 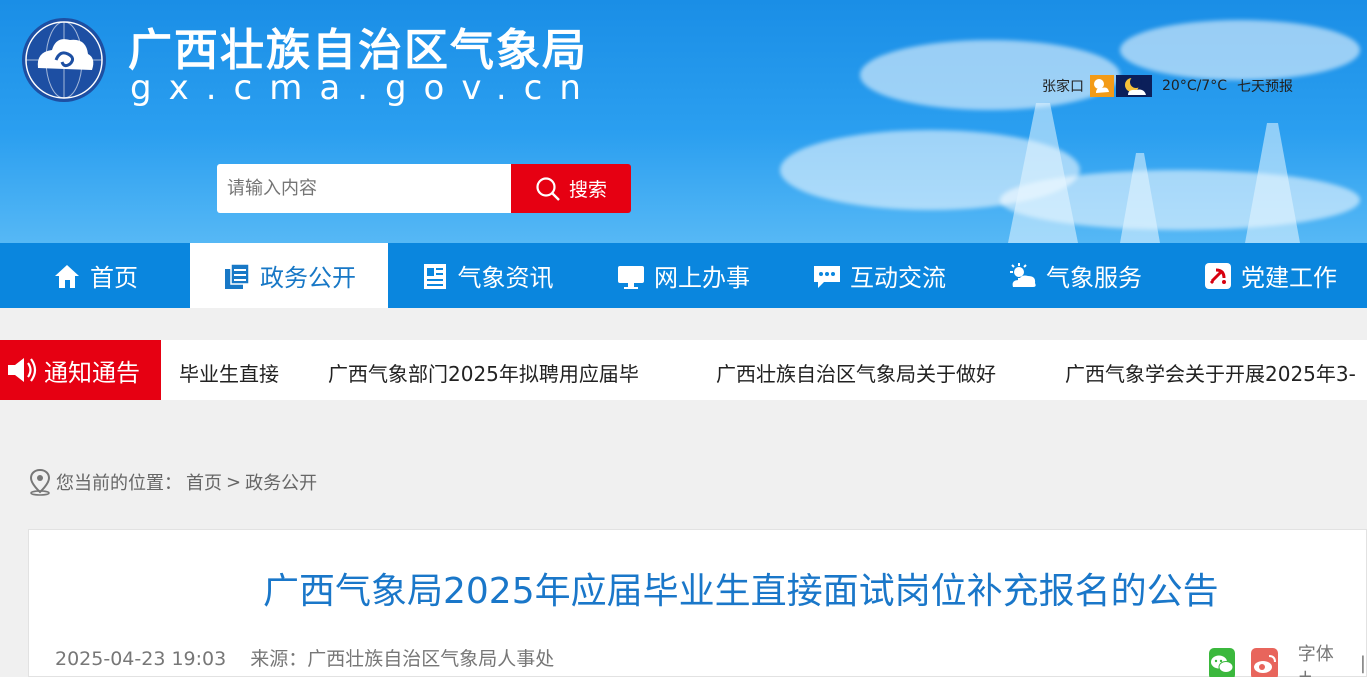 I want to click on nav-item-home: 首页, so click(x=95, y=275).